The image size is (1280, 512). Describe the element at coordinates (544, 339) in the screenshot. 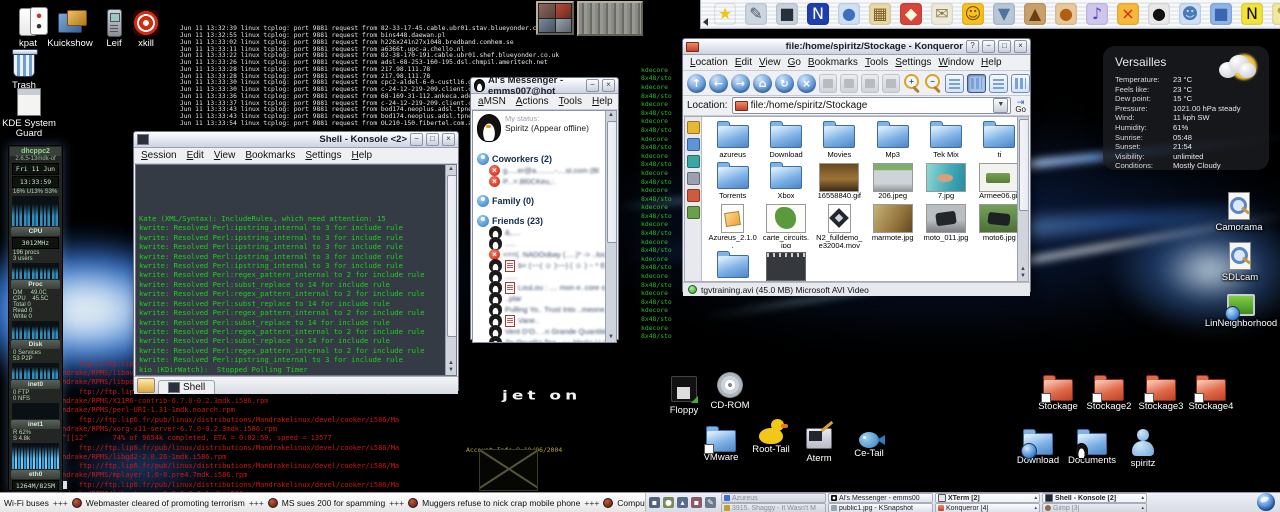

I see `contact-row: Ze Ow.eRz Tea.. ~~ MaXo U => Un` at that location.